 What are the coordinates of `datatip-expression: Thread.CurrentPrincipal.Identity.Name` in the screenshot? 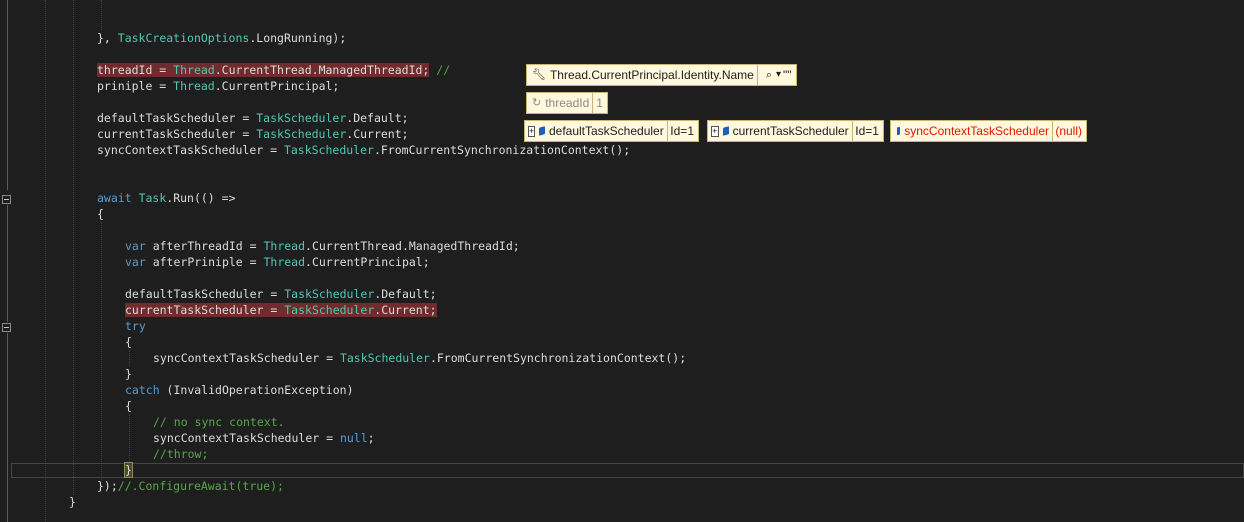 It's located at (651, 75).